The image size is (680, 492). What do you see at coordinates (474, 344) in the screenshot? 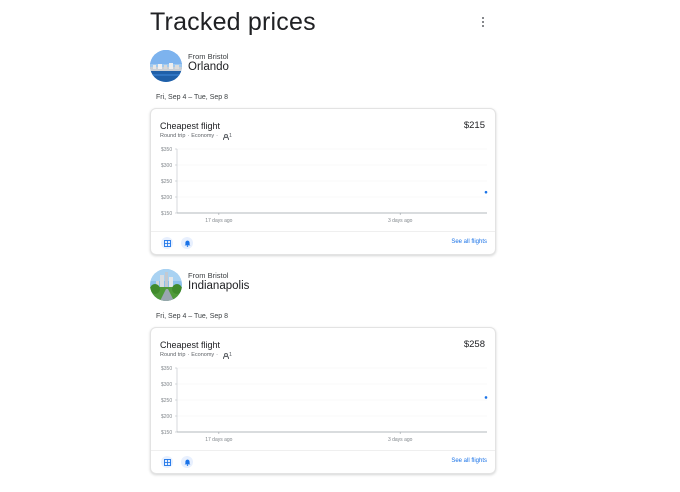
I see `current-price: $258` at bounding box center [474, 344].